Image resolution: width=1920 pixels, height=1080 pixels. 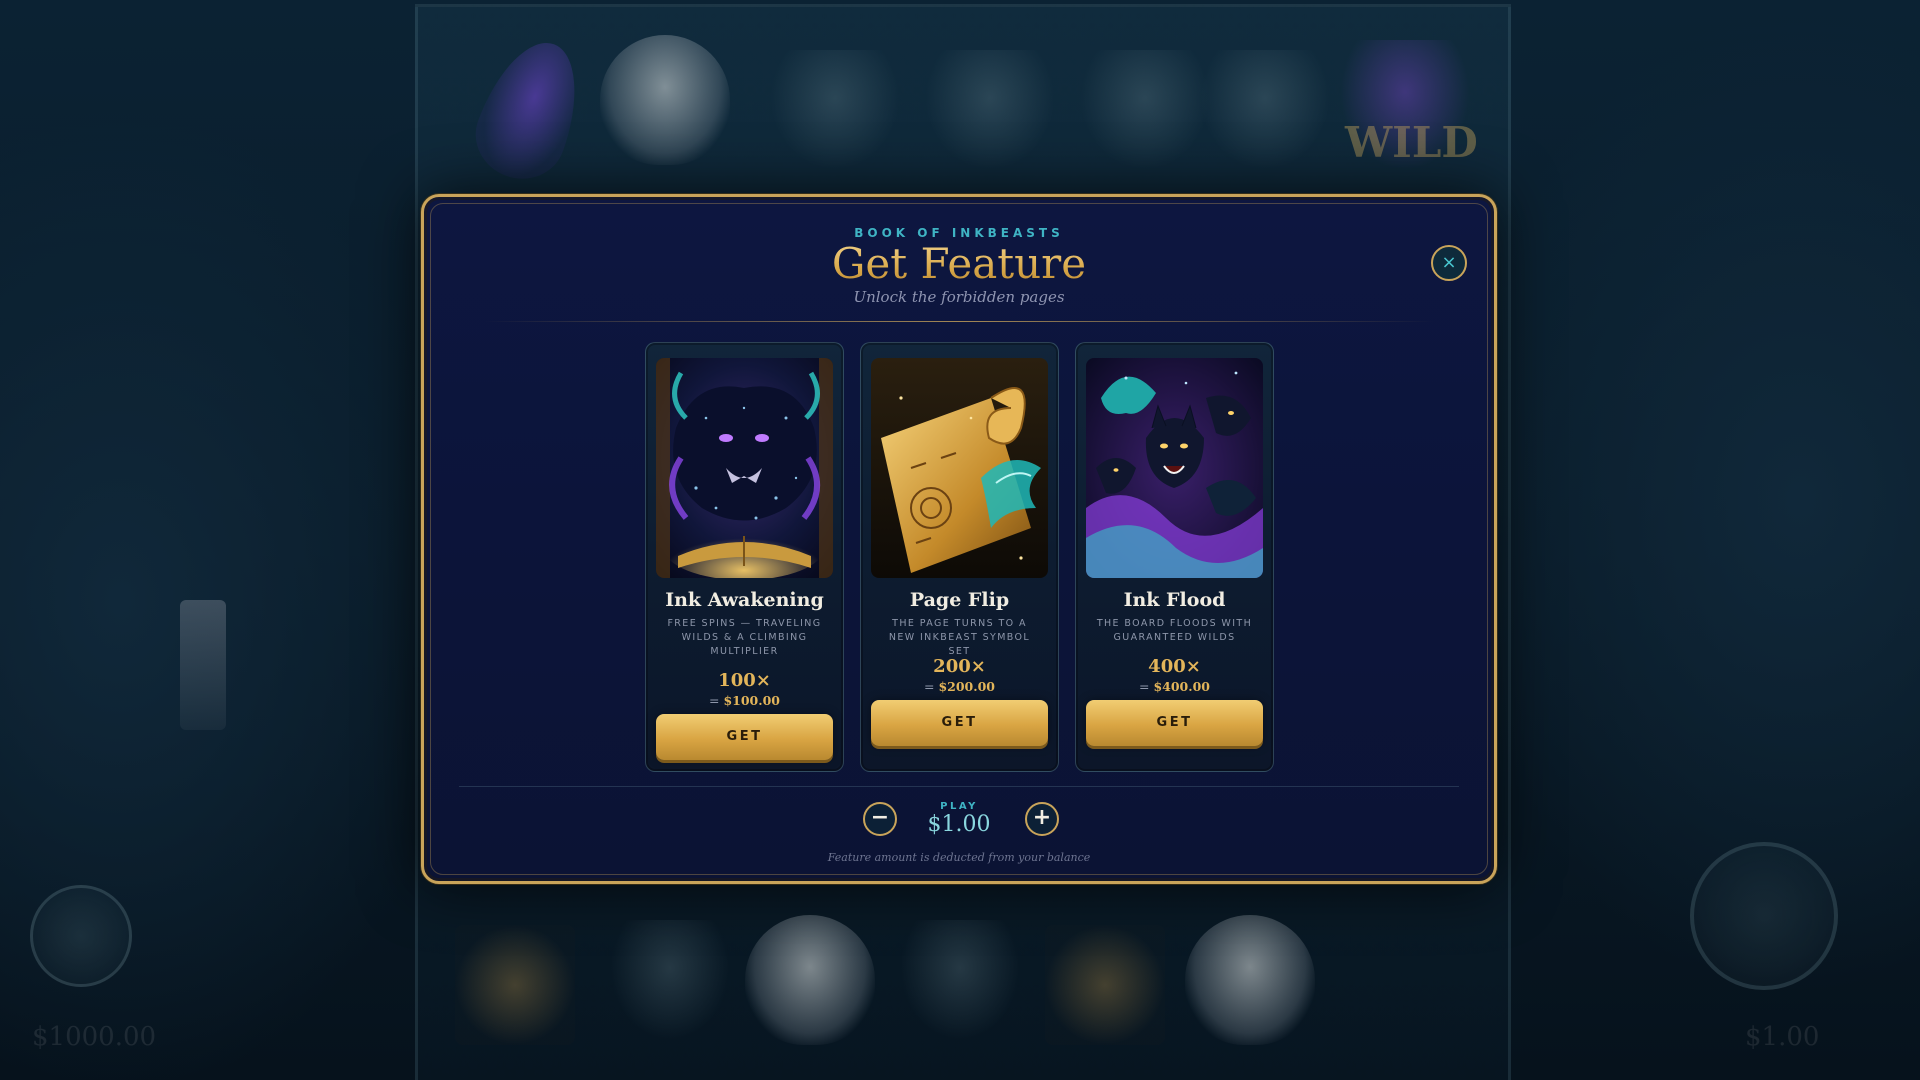 I want to click on title-divider, so click(x=959, y=321).